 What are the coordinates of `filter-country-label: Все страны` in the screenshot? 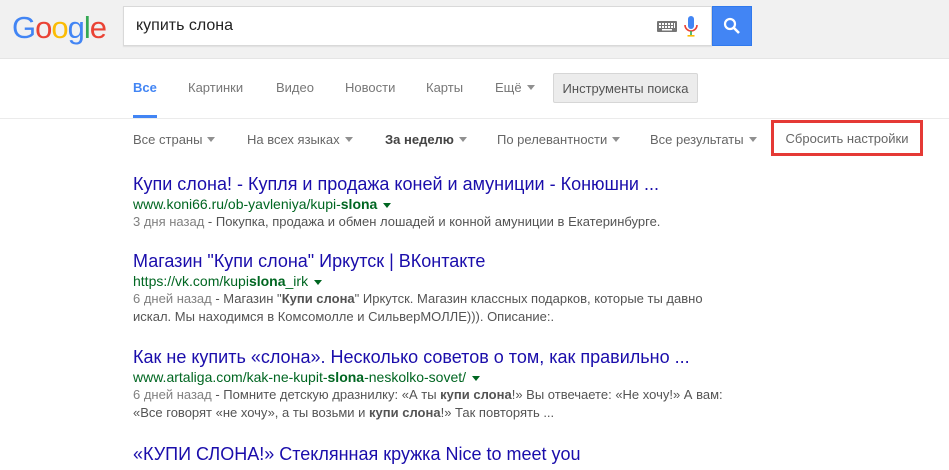 It's located at (168, 139).